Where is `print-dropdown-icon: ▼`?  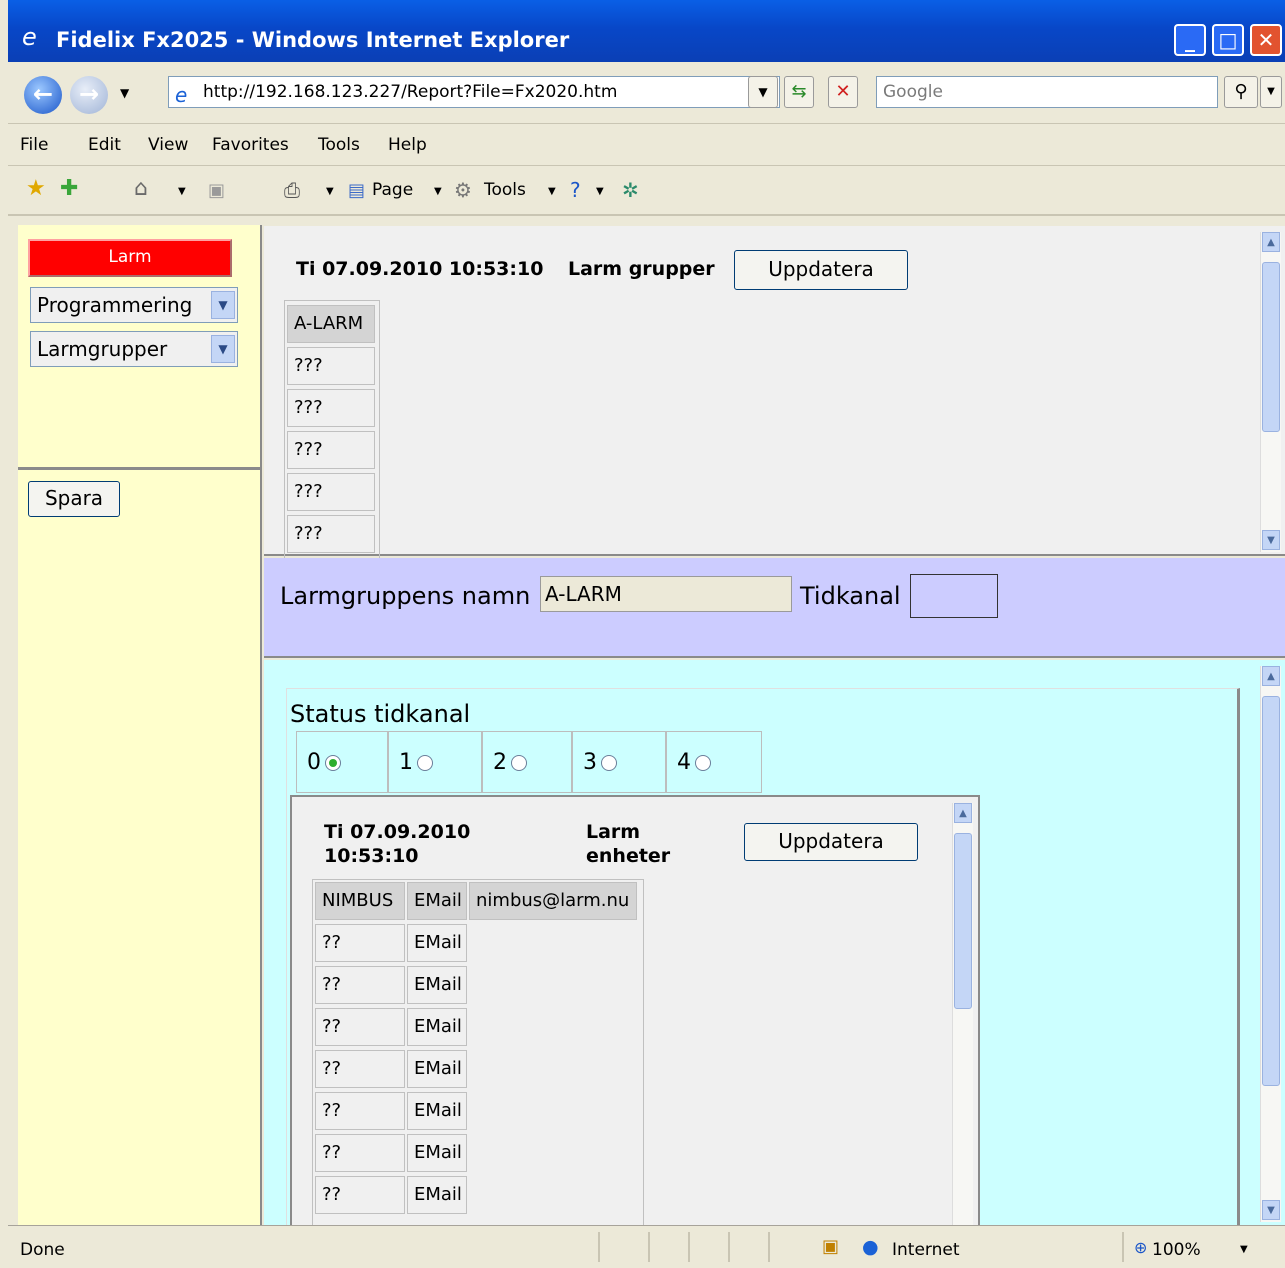 print-dropdown-icon: ▼ is located at coordinates (330, 191).